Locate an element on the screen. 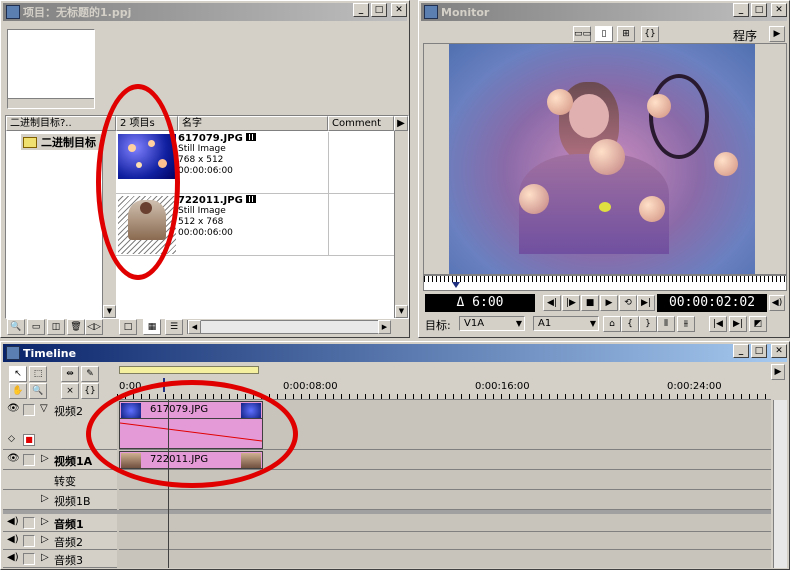 This screenshot has width=790, height=570. frame-back-icon: ◀| is located at coordinates (552, 303).